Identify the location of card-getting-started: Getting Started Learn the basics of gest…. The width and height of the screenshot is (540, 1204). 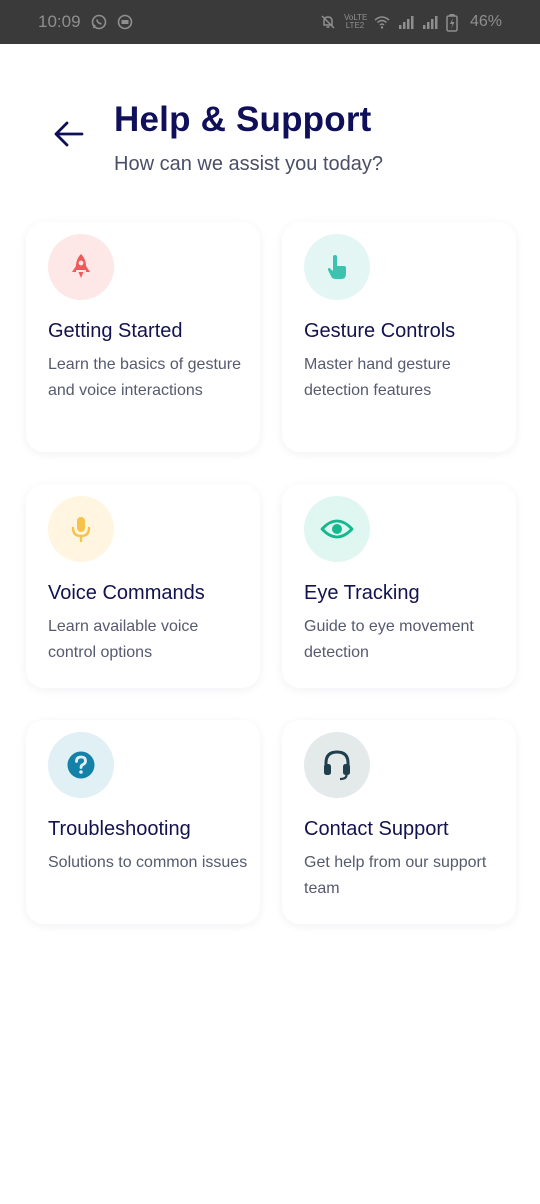
(143, 337).